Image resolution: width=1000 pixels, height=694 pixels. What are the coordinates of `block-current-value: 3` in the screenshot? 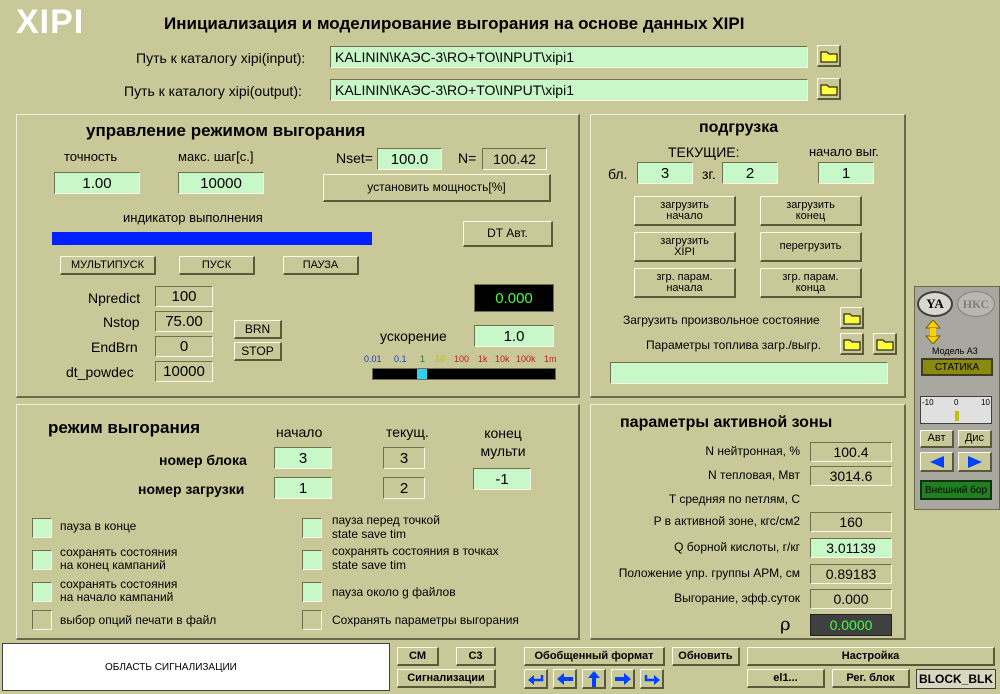 It's located at (404, 458).